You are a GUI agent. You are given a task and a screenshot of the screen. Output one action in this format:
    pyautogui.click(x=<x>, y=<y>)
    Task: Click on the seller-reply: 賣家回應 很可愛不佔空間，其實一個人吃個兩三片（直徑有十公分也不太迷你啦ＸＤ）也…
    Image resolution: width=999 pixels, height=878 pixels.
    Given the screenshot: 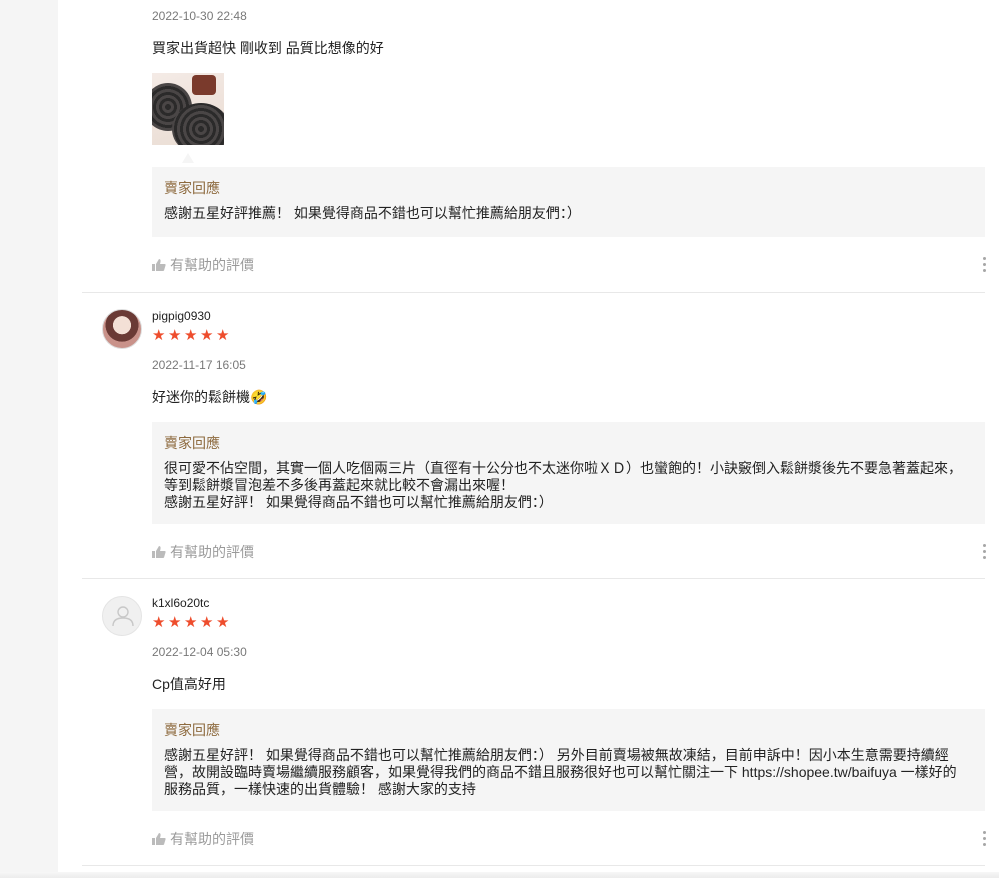 What is the action you would take?
    pyautogui.click(x=568, y=473)
    